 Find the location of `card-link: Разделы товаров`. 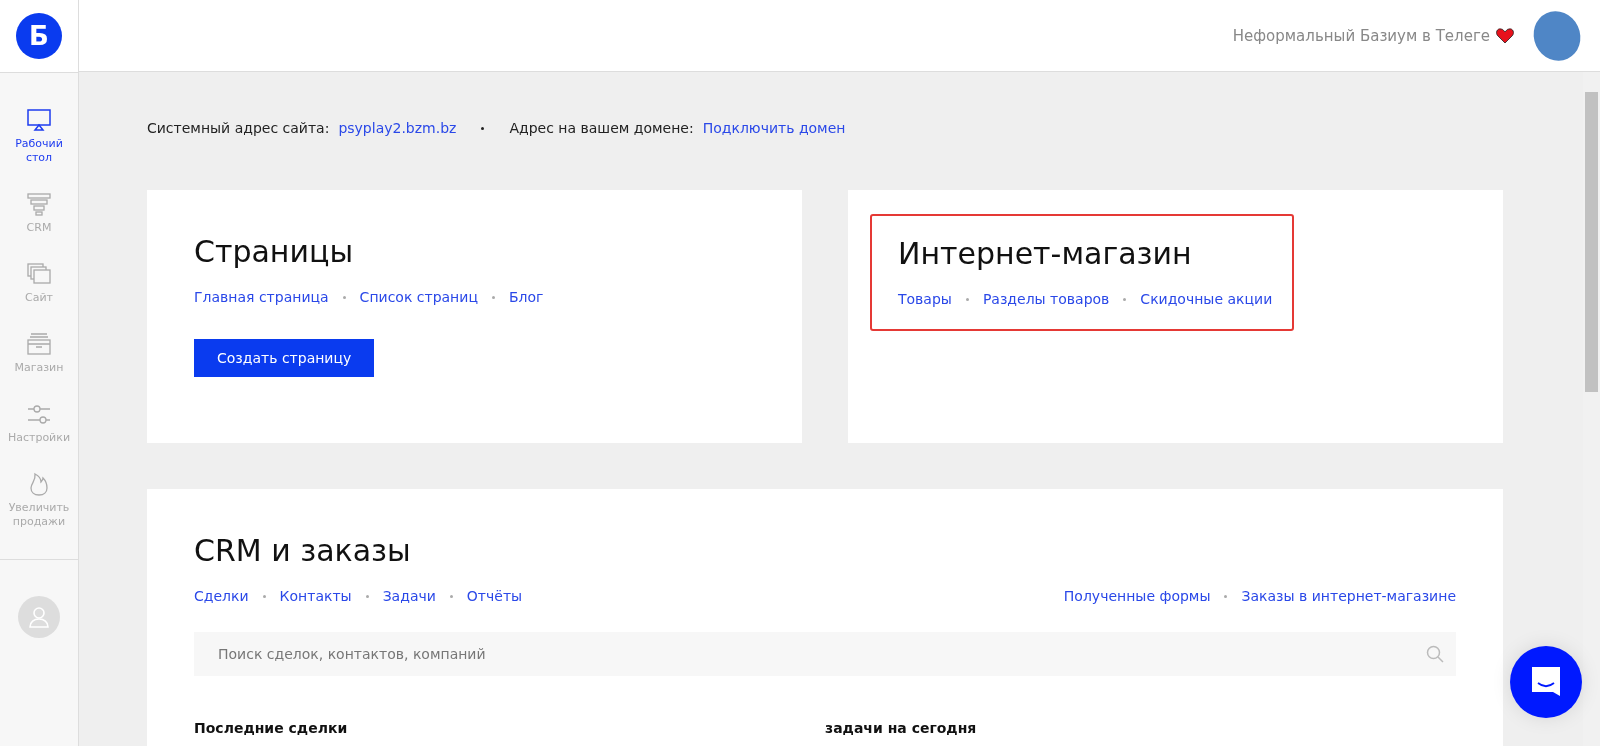

card-link: Разделы товаров is located at coordinates (1046, 299).